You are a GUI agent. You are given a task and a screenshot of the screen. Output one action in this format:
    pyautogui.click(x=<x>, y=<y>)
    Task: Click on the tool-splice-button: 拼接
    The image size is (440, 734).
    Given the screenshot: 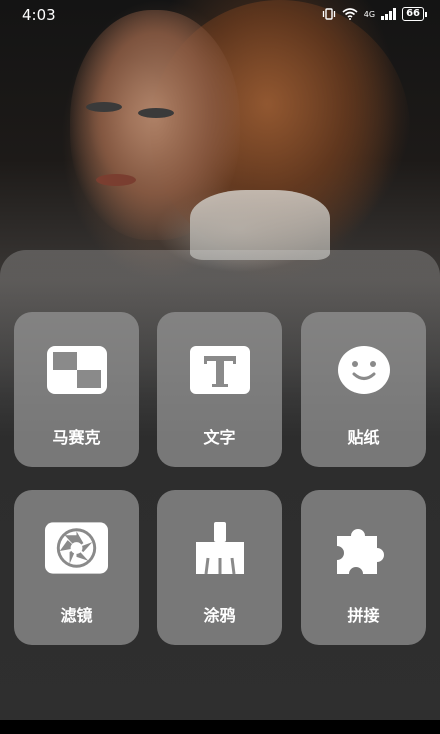 What is the action you would take?
    pyautogui.click(x=363, y=567)
    